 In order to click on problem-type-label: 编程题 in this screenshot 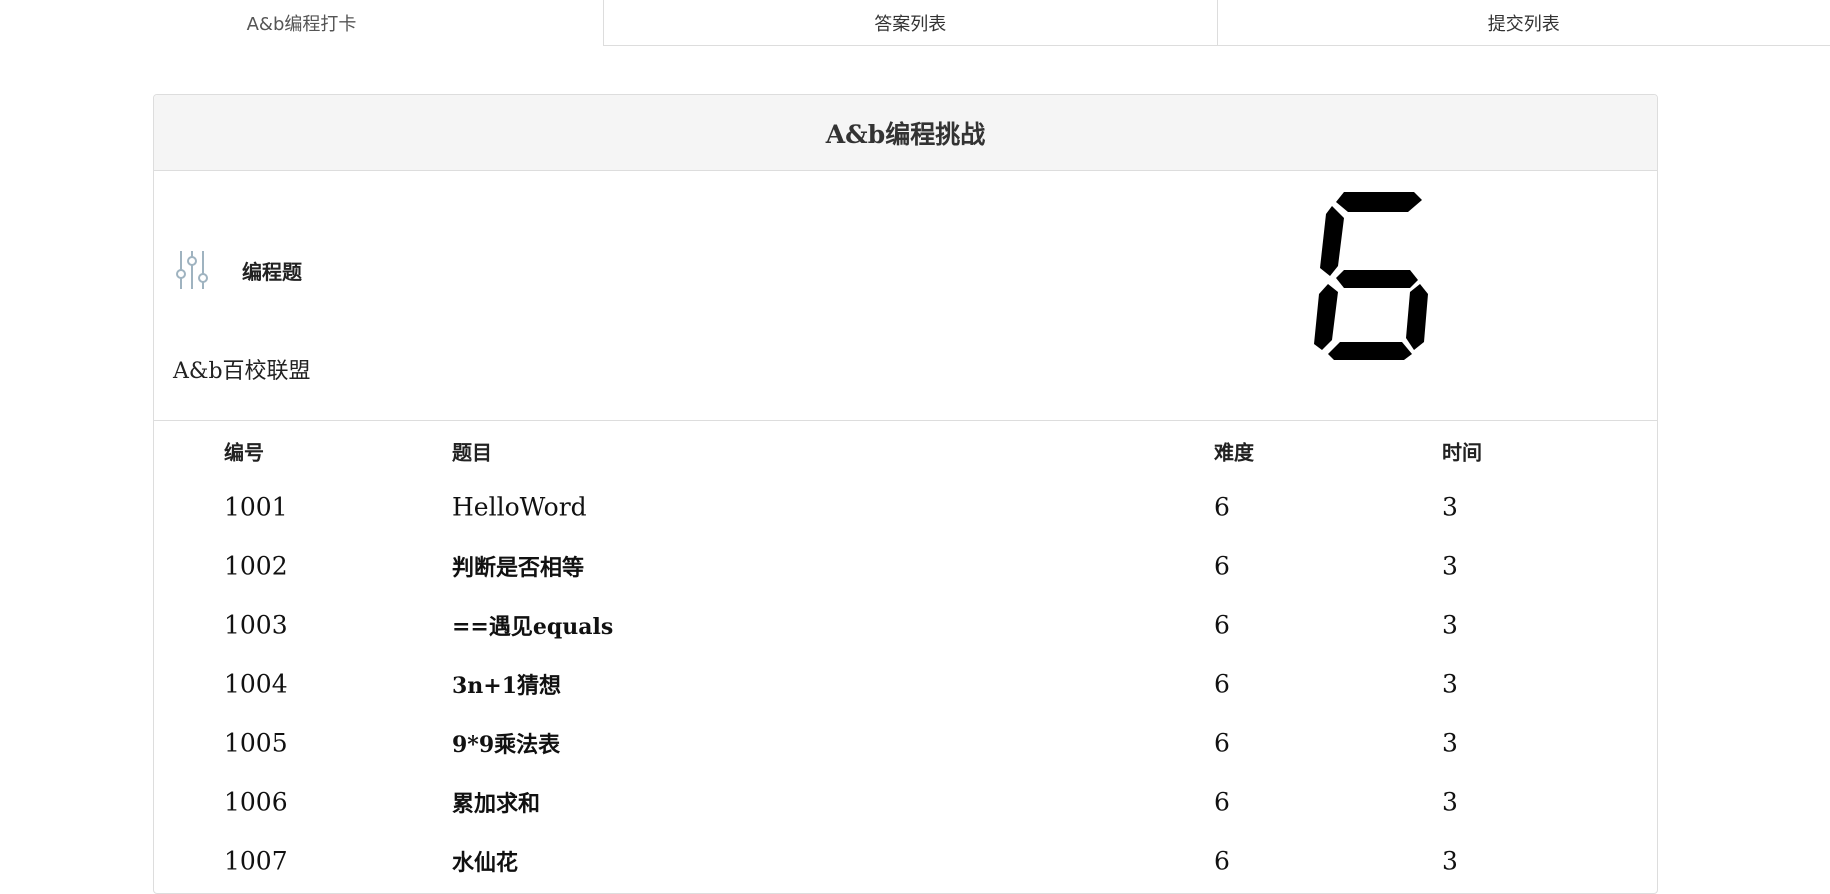, I will do `click(272, 270)`.